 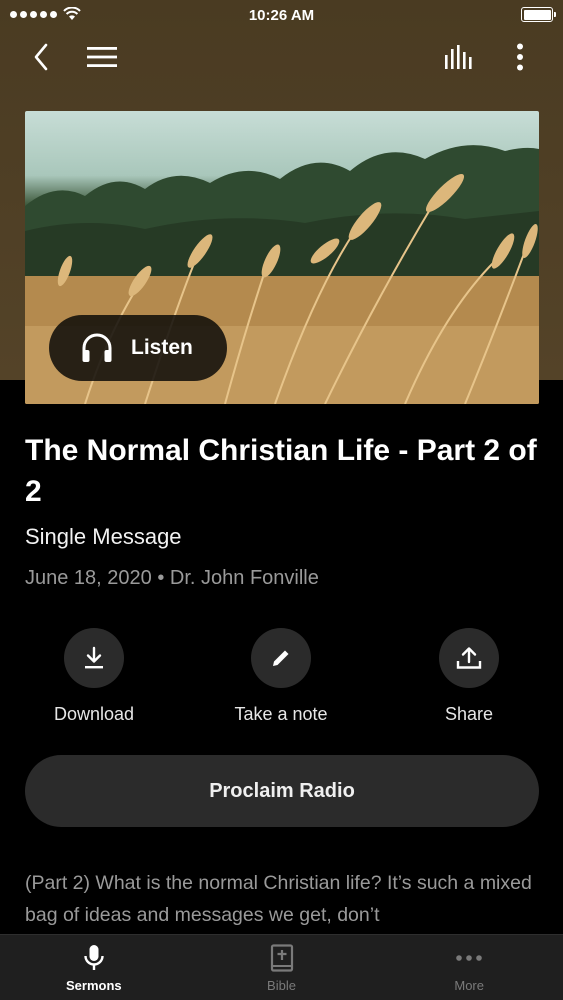 I want to click on battery-icon, so click(x=538, y=14).